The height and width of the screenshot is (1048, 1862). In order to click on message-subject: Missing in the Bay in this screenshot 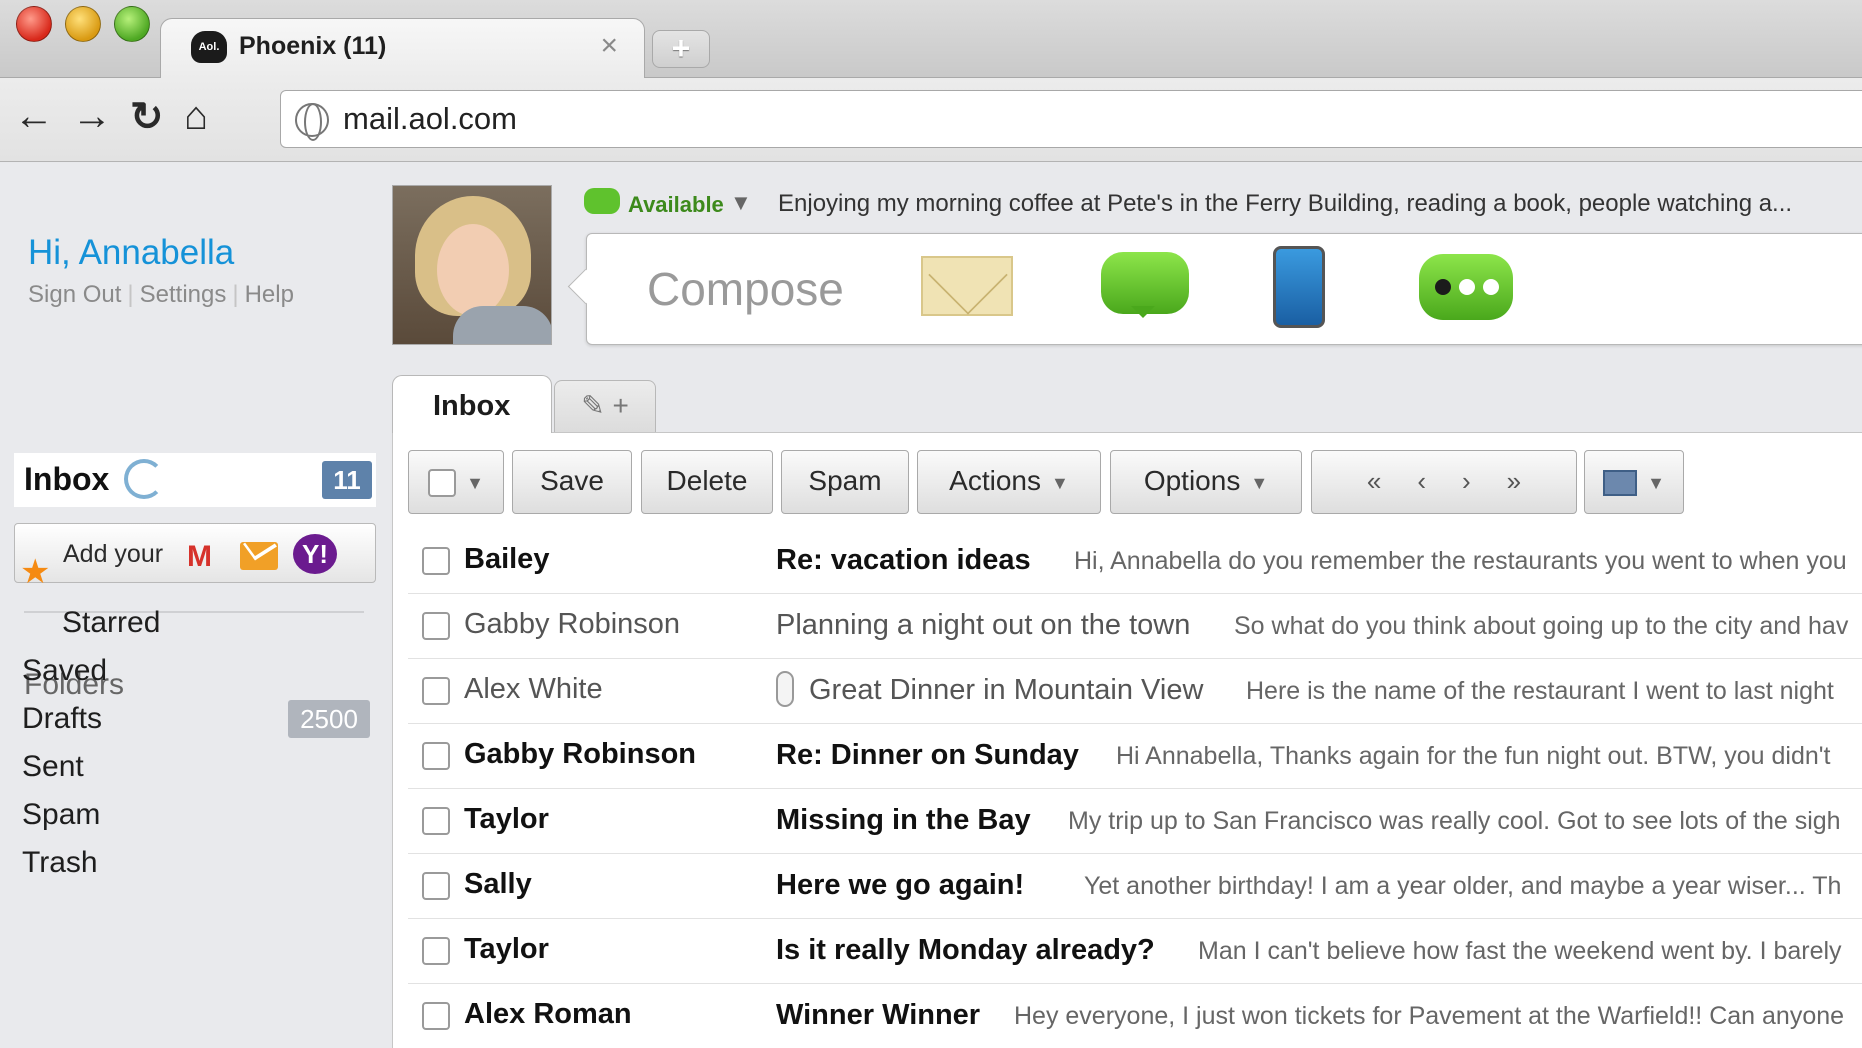, I will do `click(903, 820)`.